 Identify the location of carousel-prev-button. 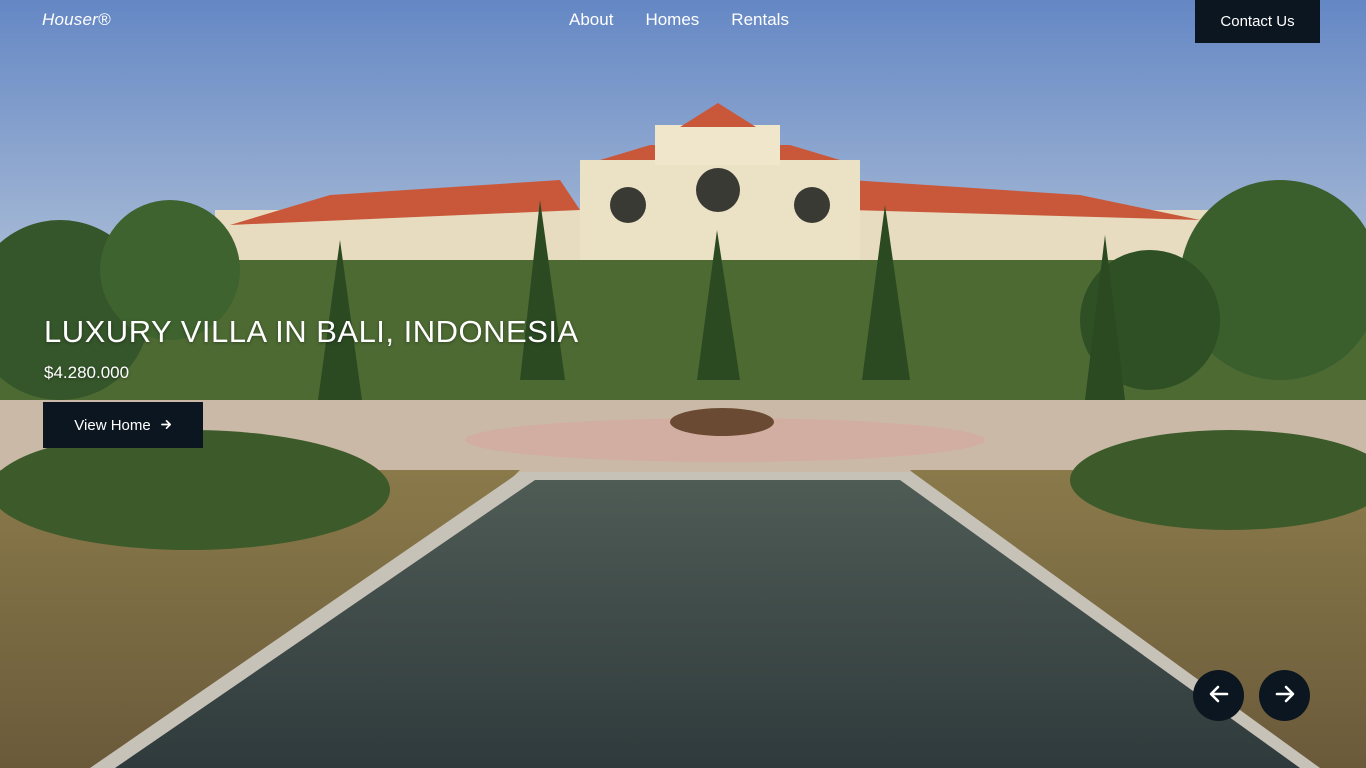
(1218, 695).